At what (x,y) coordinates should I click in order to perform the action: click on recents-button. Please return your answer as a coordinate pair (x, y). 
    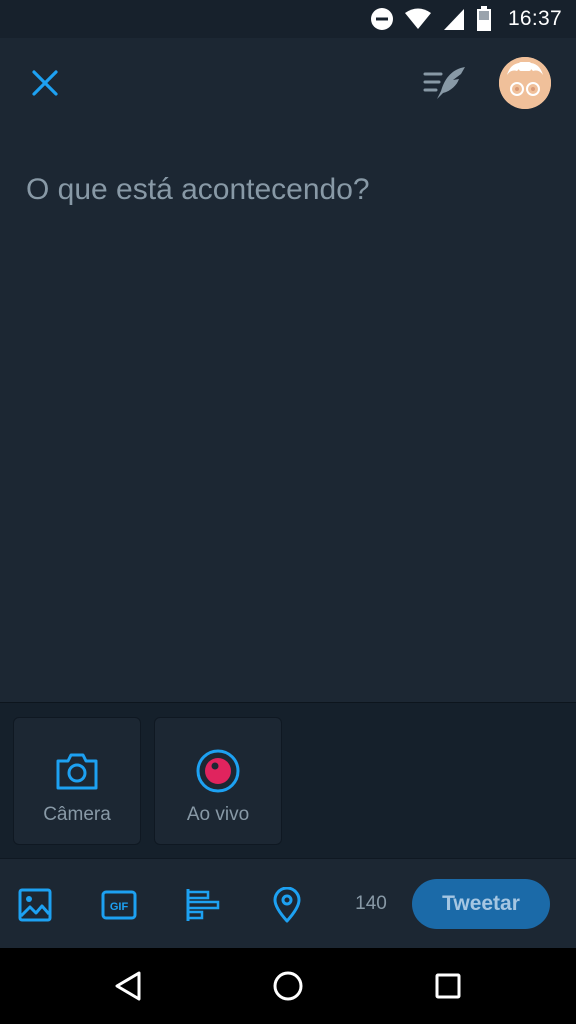
    Looking at the image, I should click on (448, 986).